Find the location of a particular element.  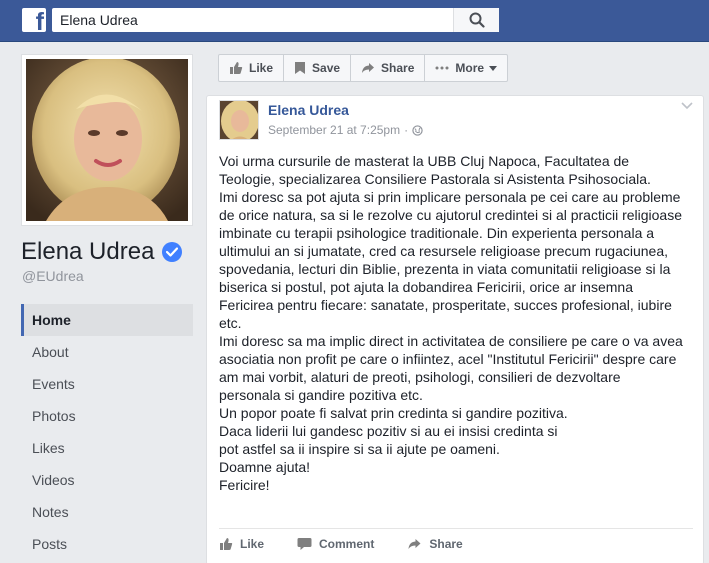

post-meta: September 21 at 7:25pm · is located at coordinates (345, 130).